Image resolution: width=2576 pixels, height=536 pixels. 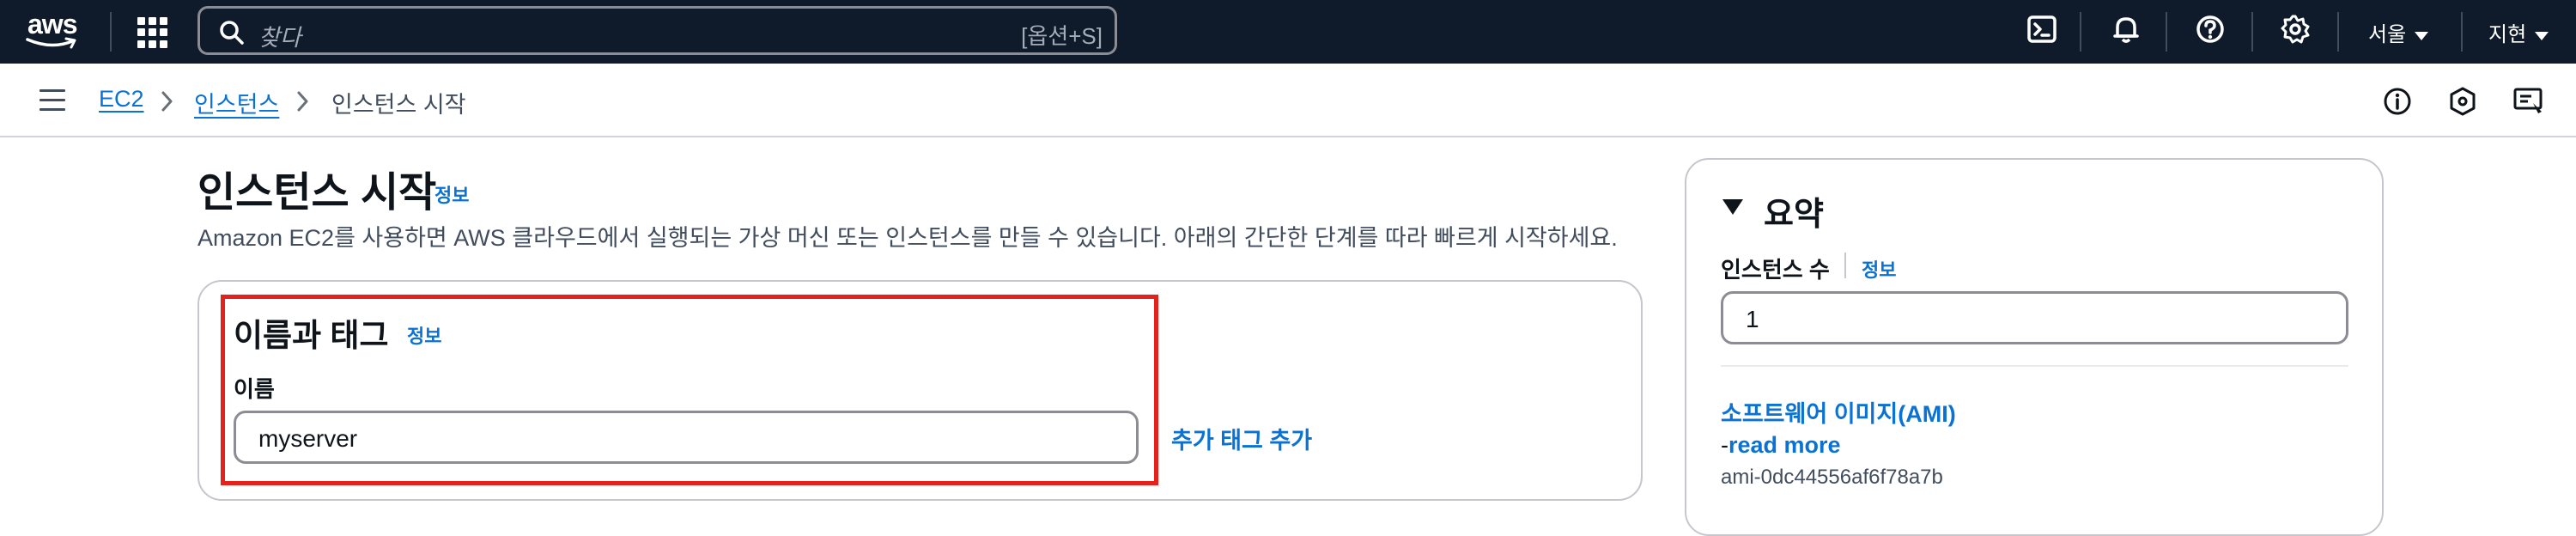 What do you see at coordinates (686, 437) in the screenshot?
I see `name-input: myserver` at bounding box center [686, 437].